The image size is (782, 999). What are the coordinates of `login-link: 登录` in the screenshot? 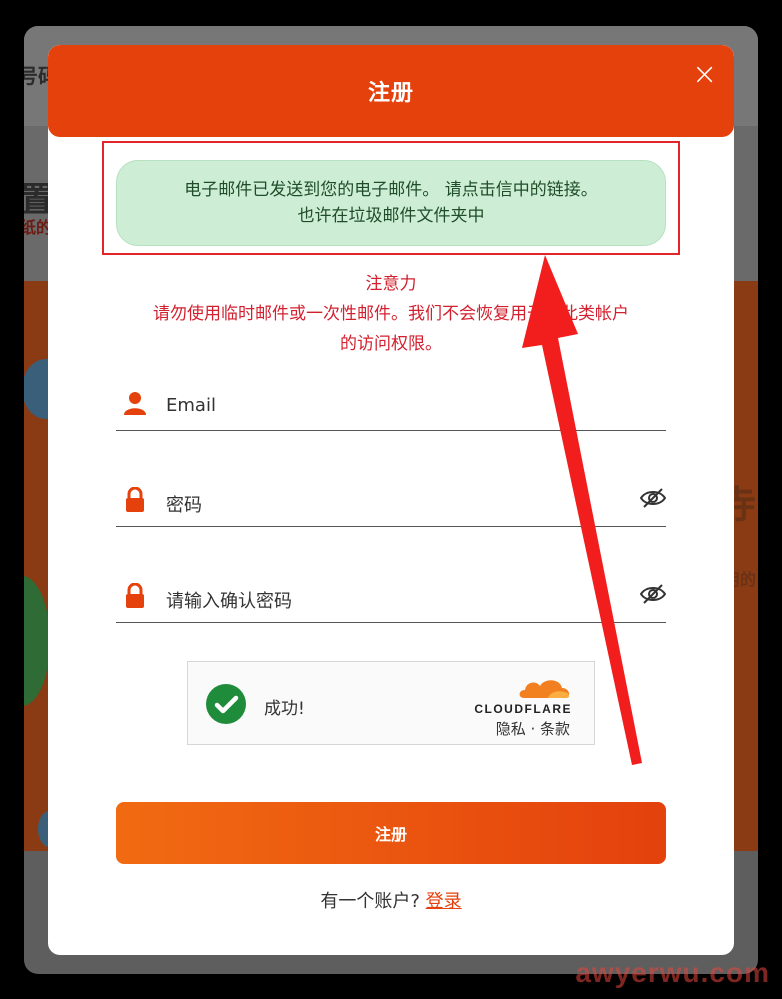 It's located at (444, 901).